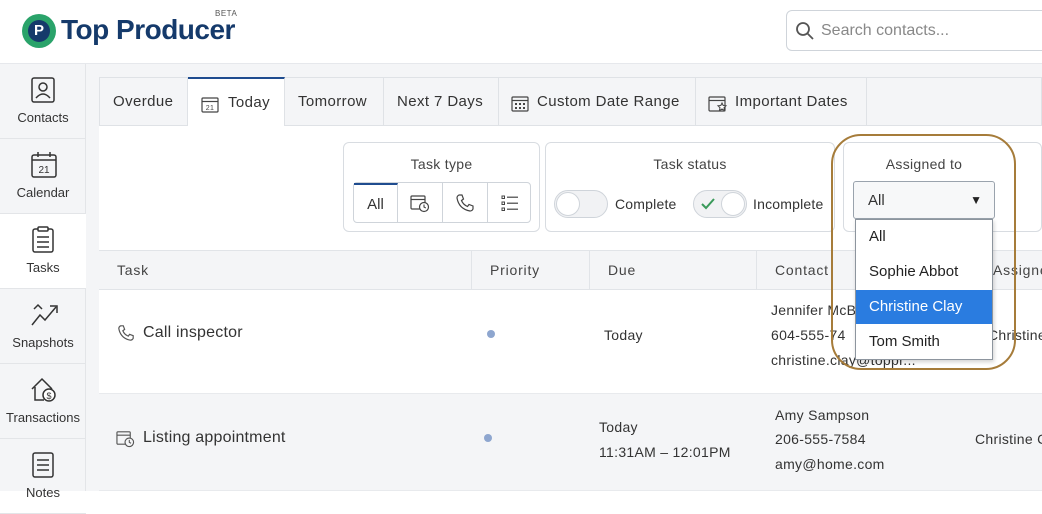 Image resolution: width=1042 pixels, height=514 pixels. What do you see at coordinates (708, 204) in the screenshot?
I see `checkmark-icon` at bounding box center [708, 204].